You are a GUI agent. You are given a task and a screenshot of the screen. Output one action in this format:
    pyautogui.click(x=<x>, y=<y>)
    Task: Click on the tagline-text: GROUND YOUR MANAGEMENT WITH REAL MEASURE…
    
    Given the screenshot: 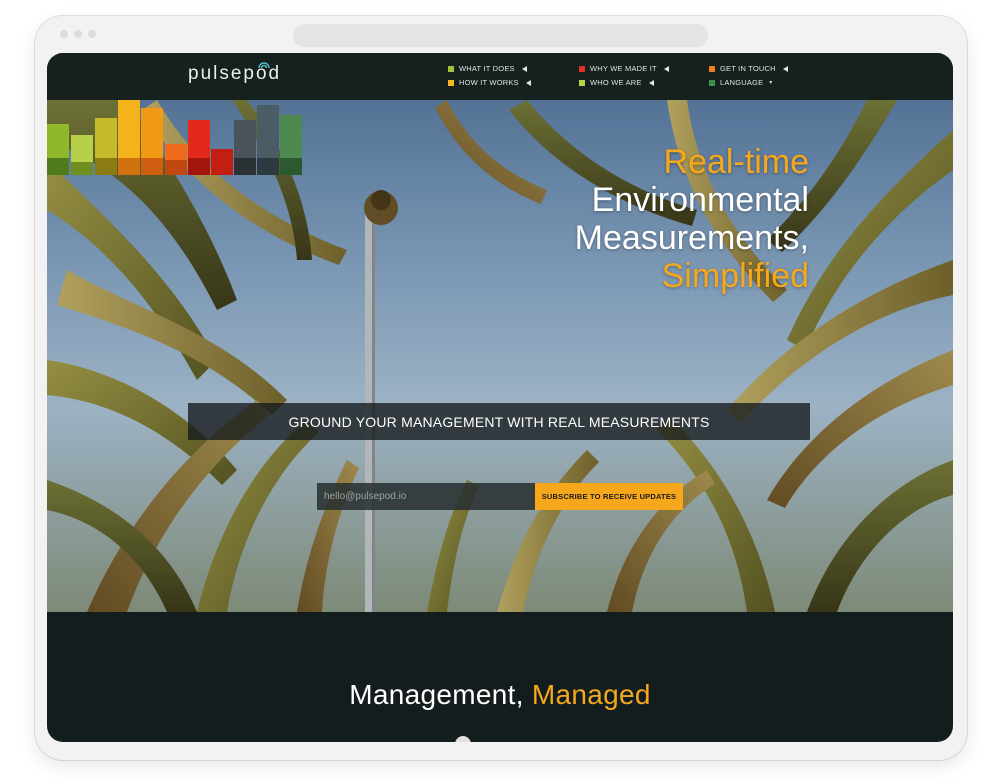 What is the action you would take?
    pyautogui.click(x=499, y=421)
    